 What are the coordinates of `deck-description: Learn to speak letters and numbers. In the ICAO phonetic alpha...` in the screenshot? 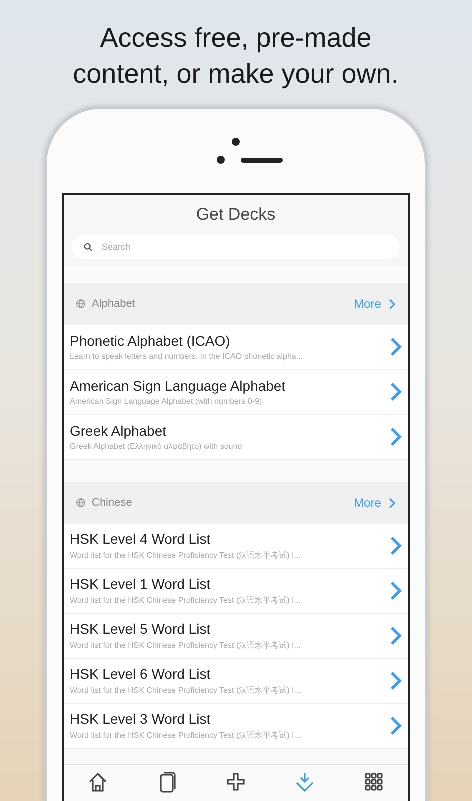 It's located at (187, 356).